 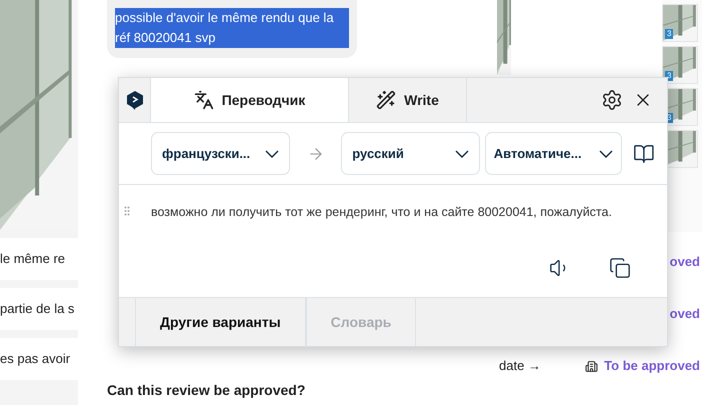 What do you see at coordinates (33, 259) in the screenshot?
I see `review-text: le même re` at bounding box center [33, 259].